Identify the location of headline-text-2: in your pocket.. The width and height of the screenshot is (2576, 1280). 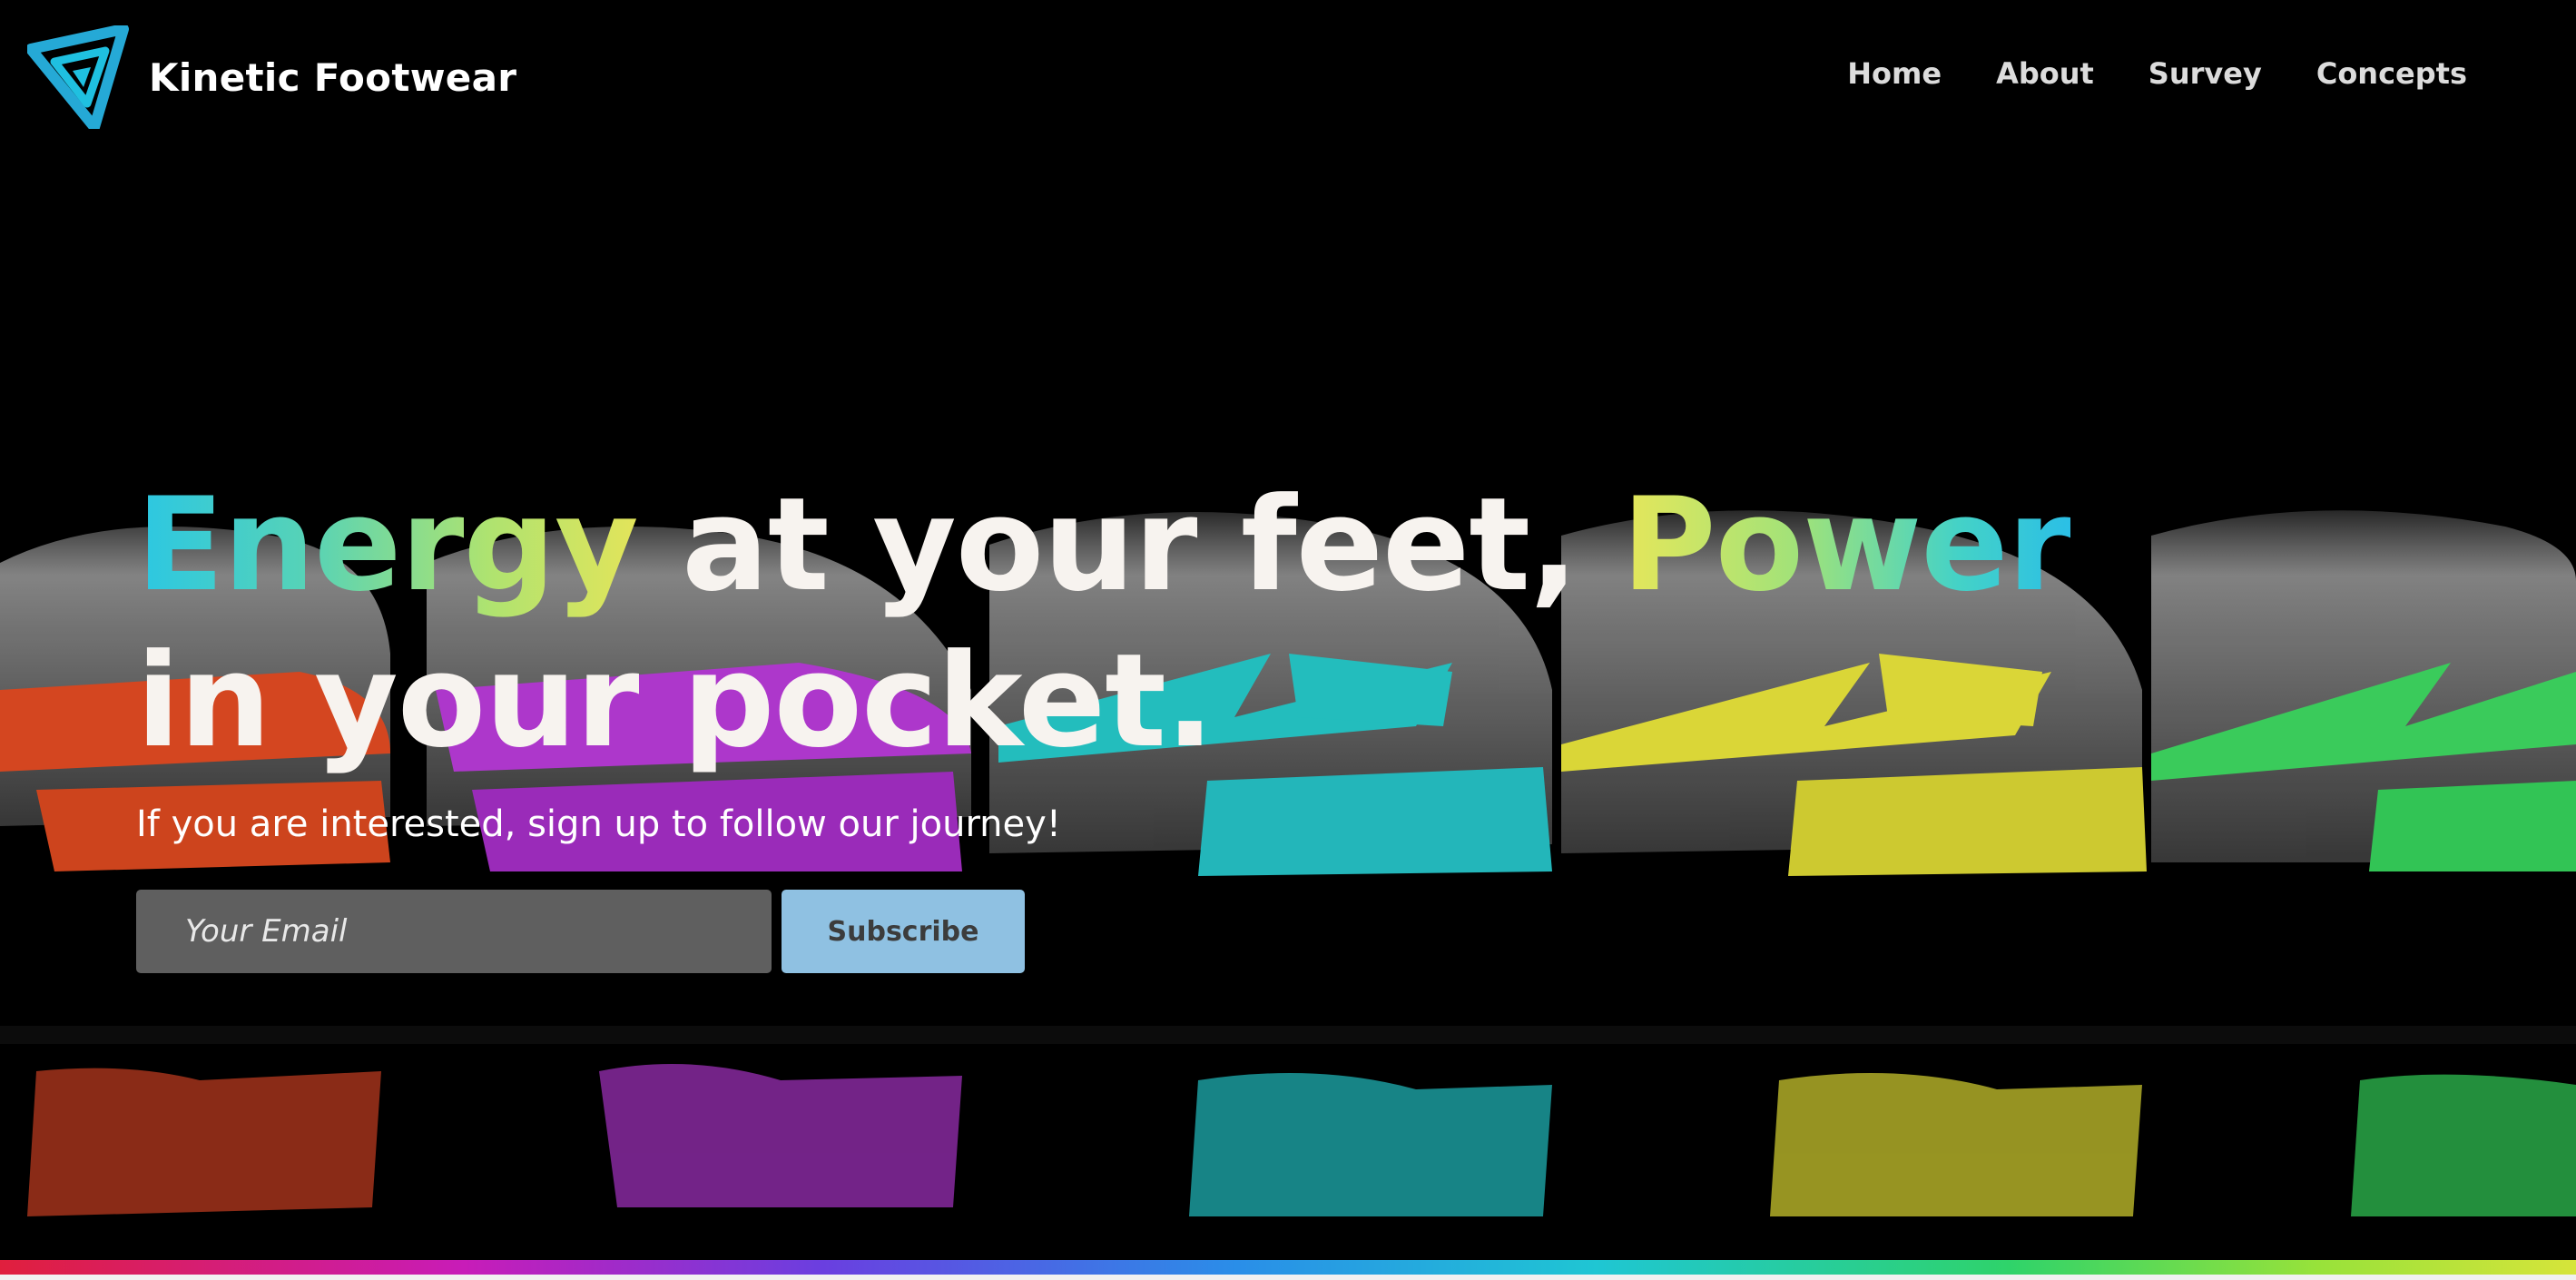
(675, 701).